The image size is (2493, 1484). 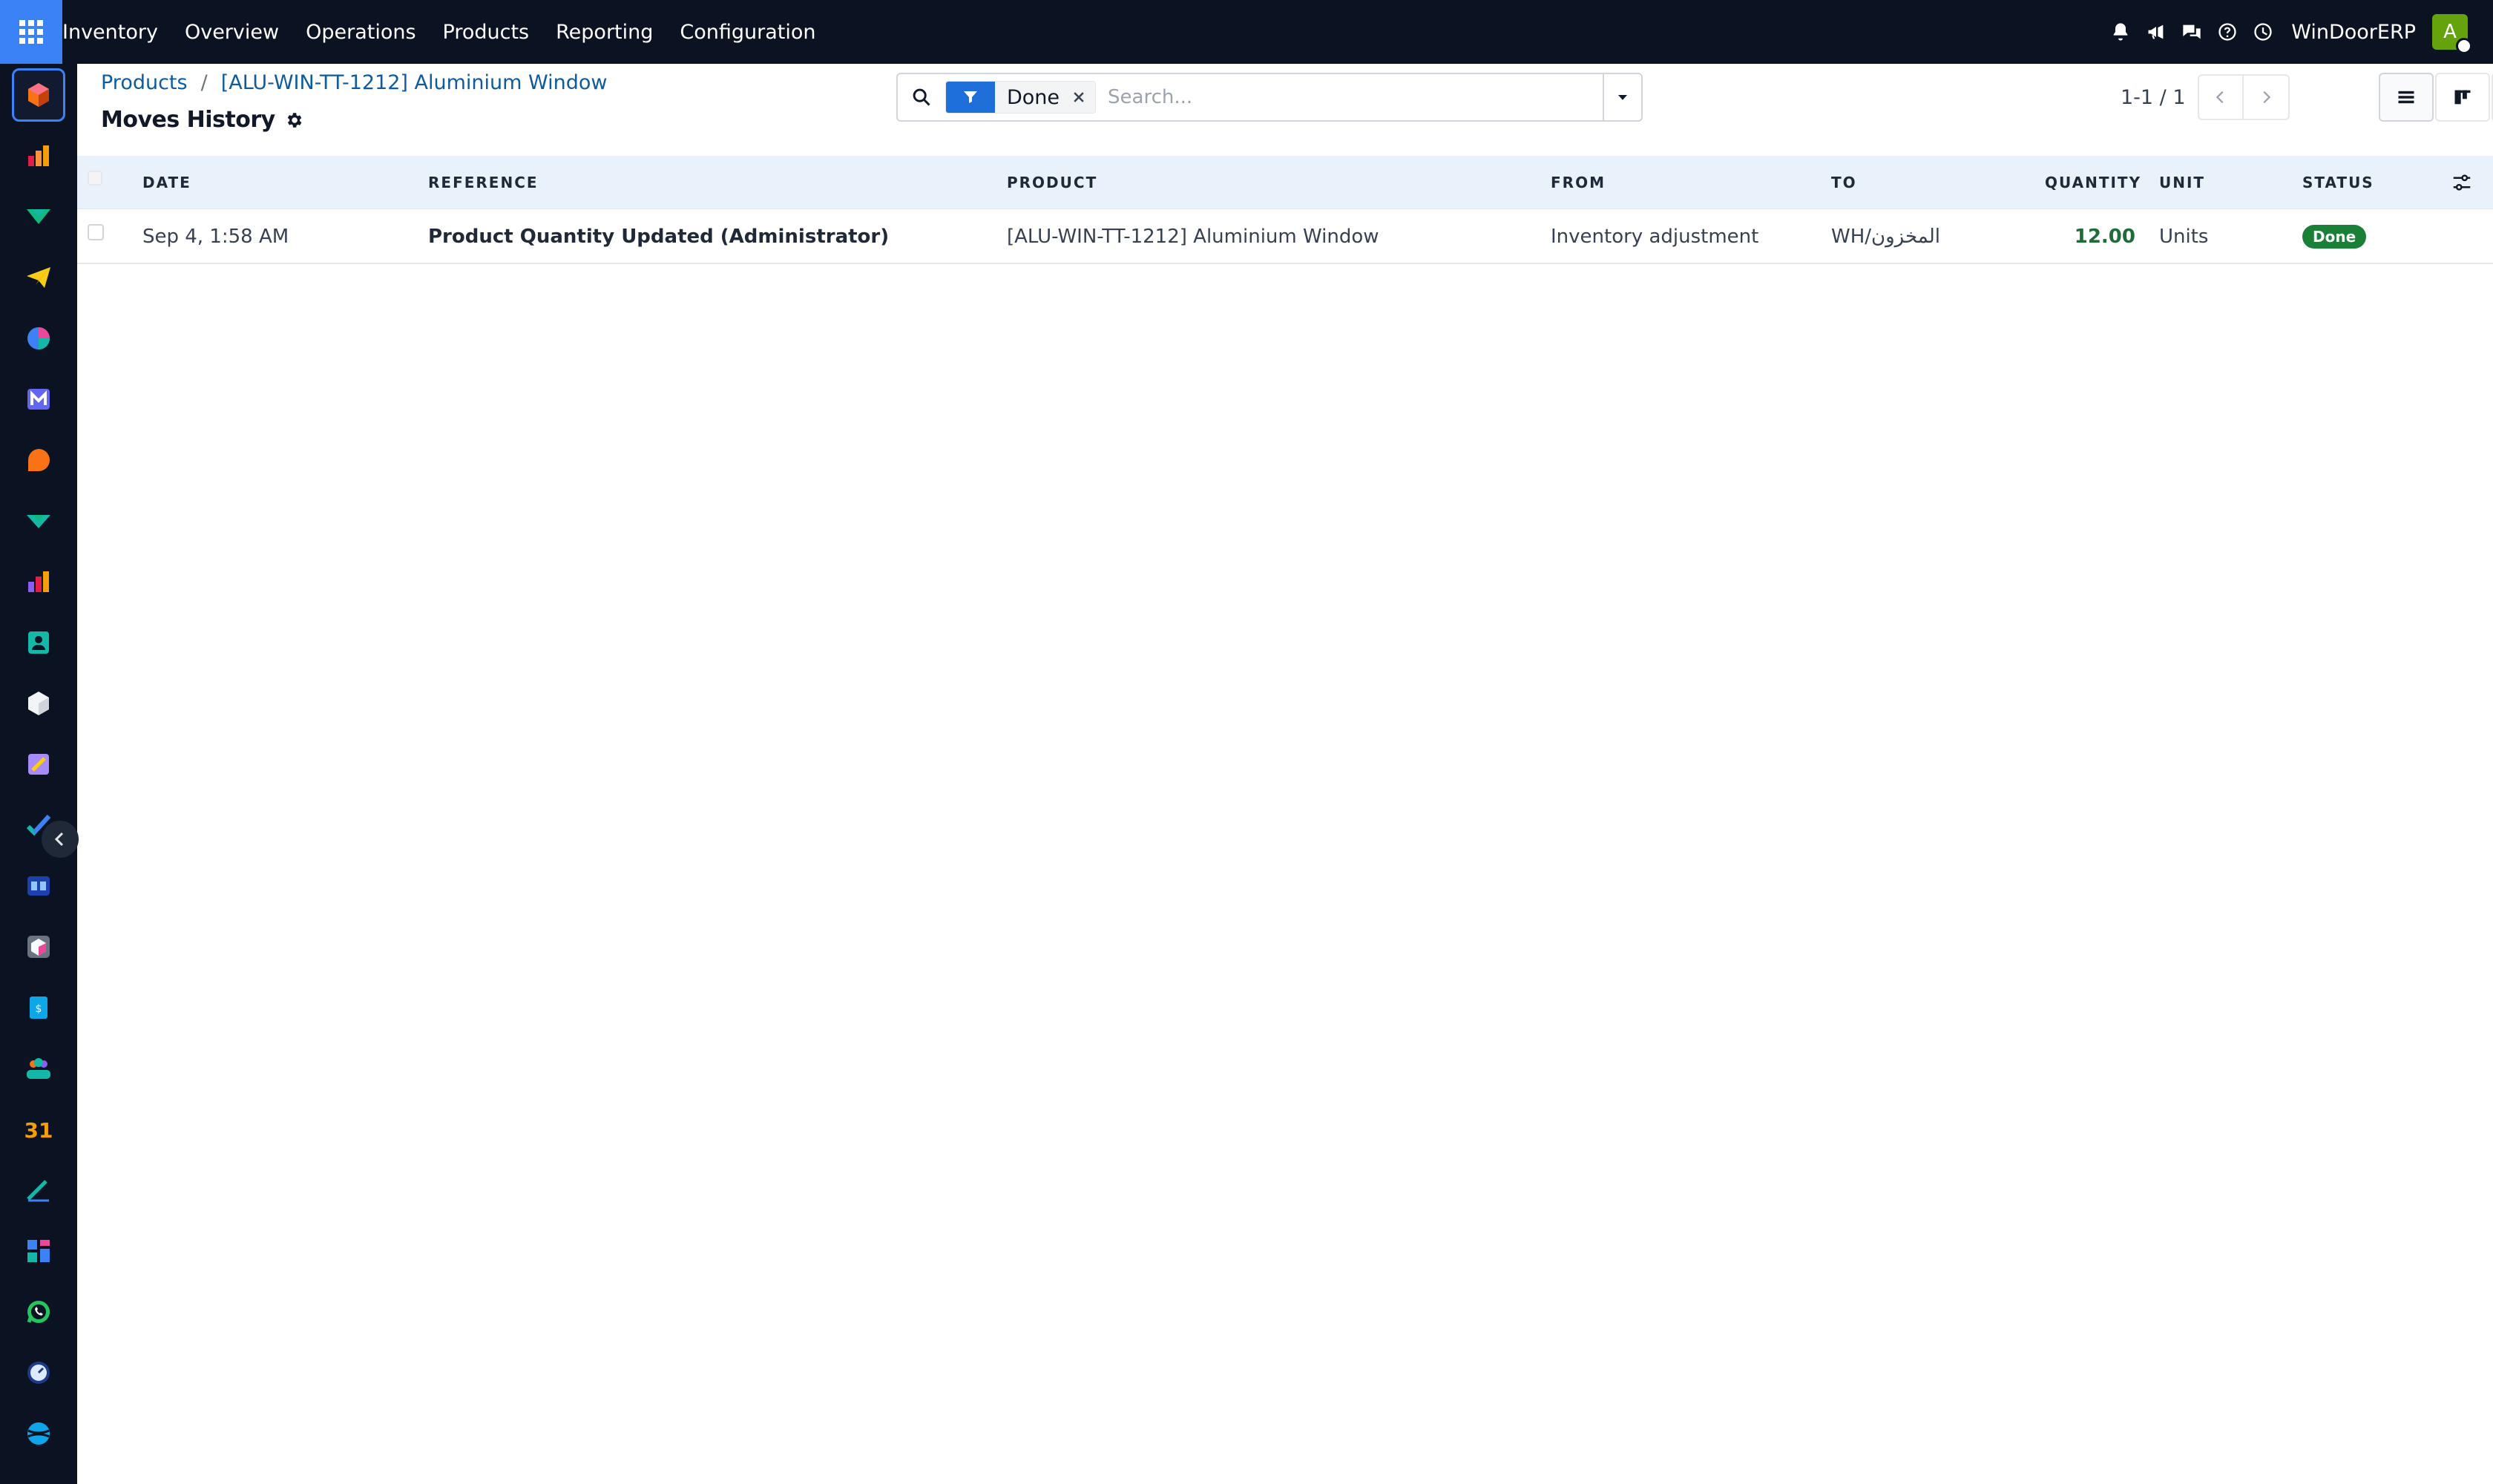 What do you see at coordinates (38, 95) in the screenshot?
I see `inventory-app-icon` at bounding box center [38, 95].